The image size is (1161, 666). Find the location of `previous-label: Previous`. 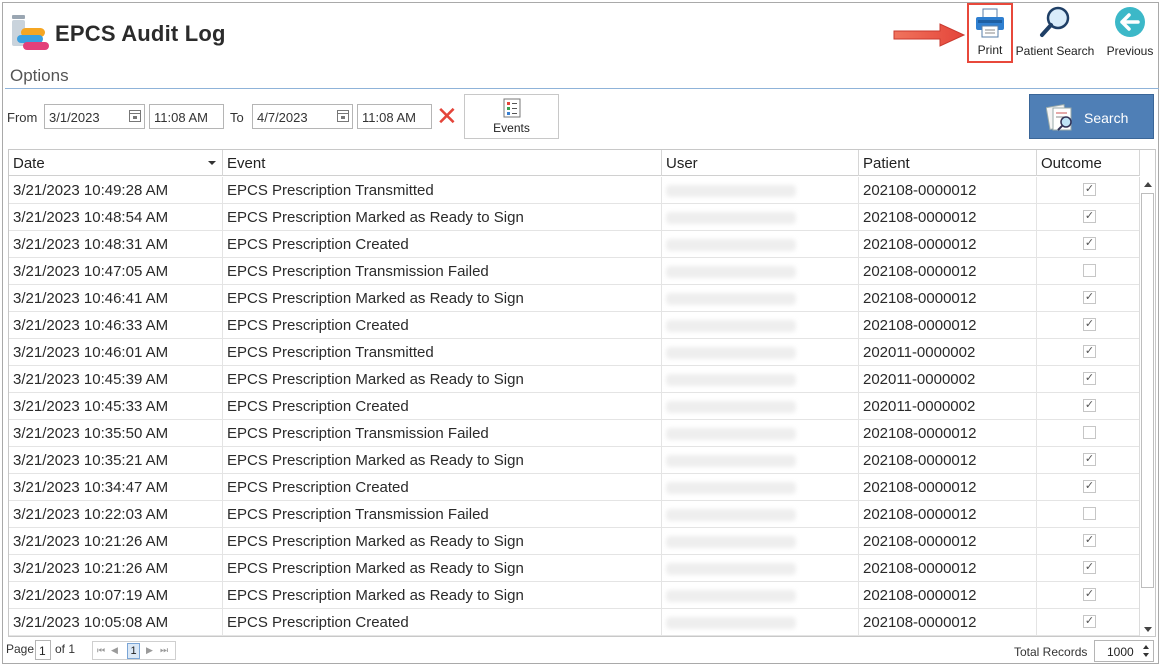

previous-label: Previous is located at coordinates (1130, 51).